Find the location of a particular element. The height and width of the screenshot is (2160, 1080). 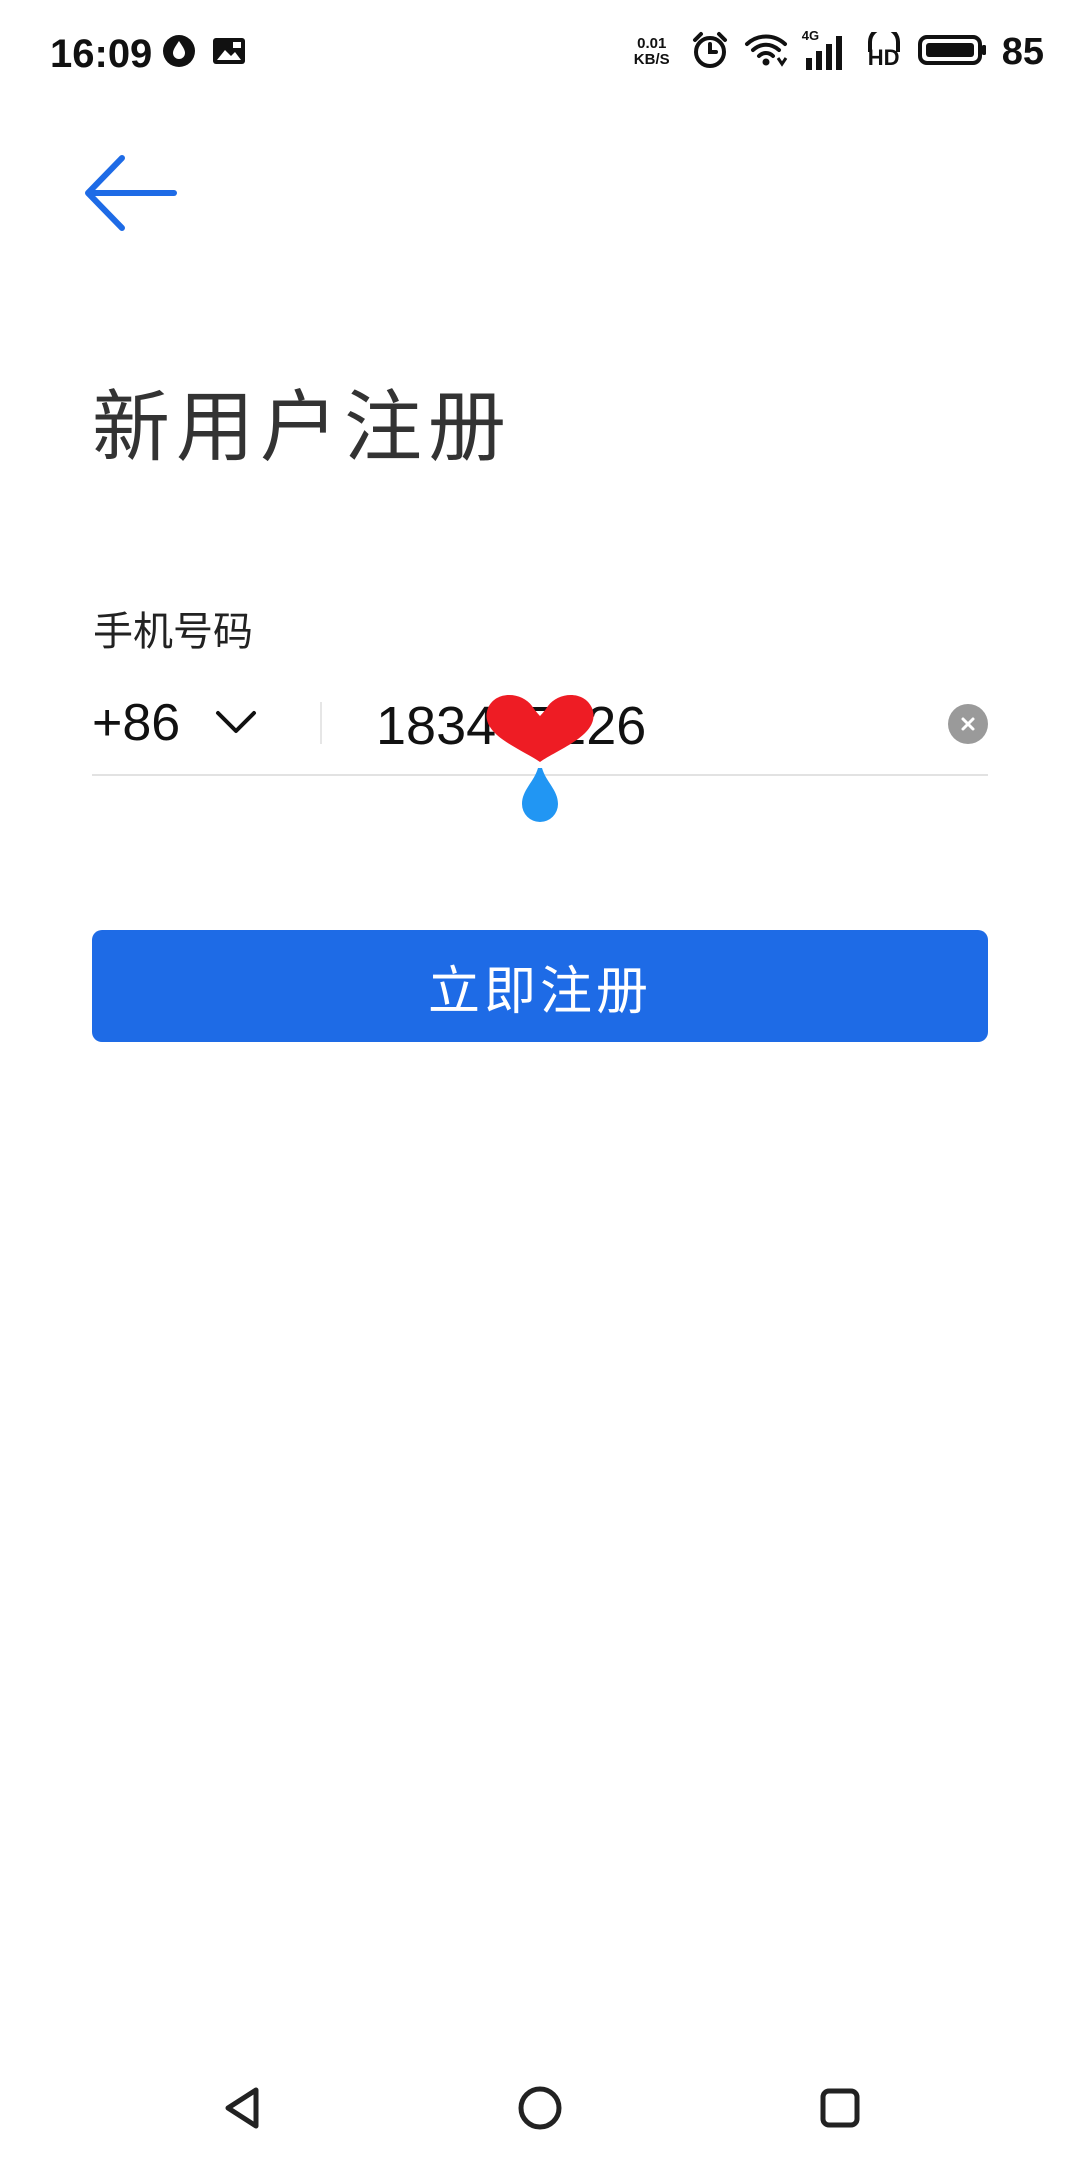

drop-notification-icon is located at coordinates (179, 53).